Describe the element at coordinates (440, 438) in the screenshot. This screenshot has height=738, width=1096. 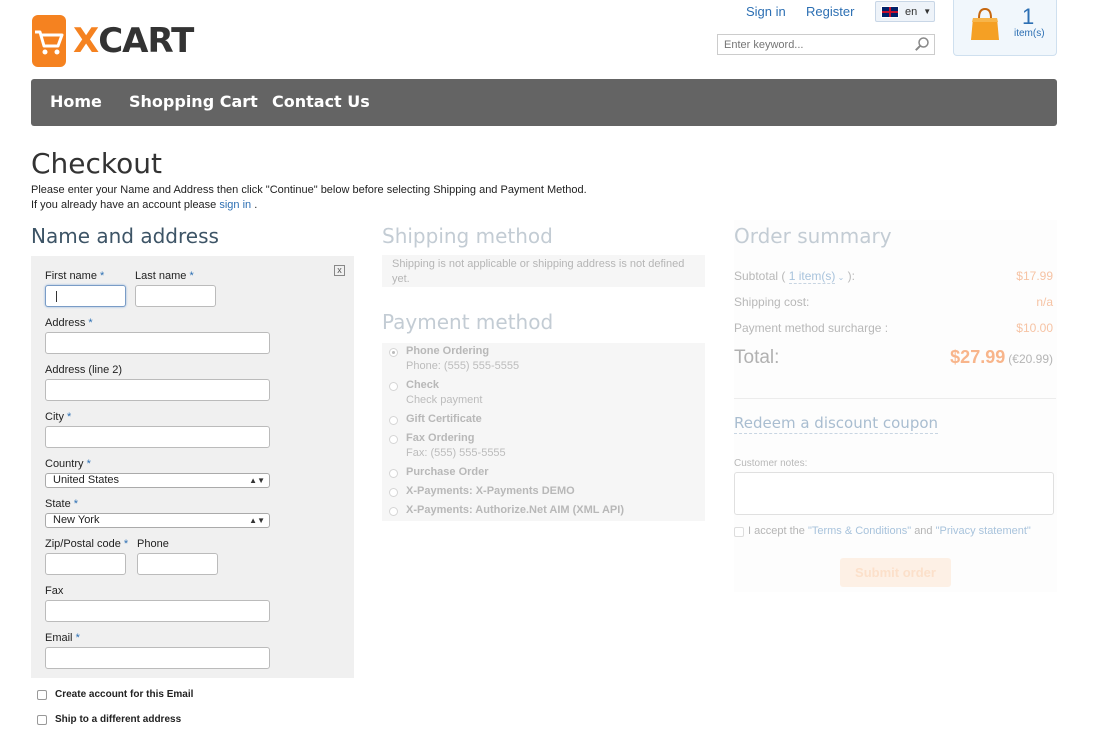
I see `payment-name: Fax Ordering` at that location.